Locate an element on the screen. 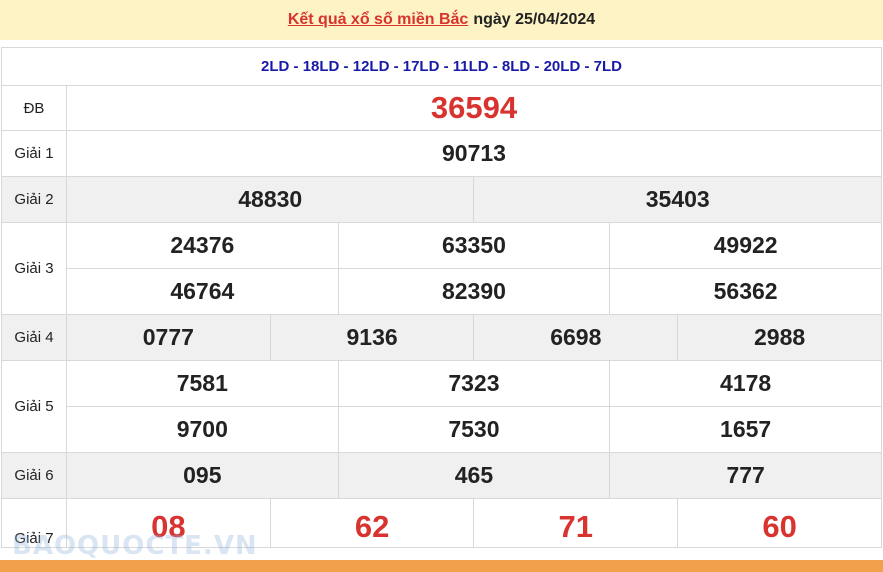 This screenshot has width=883, height=572. prize-number-g5: 9700 is located at coordinates (202, 429).